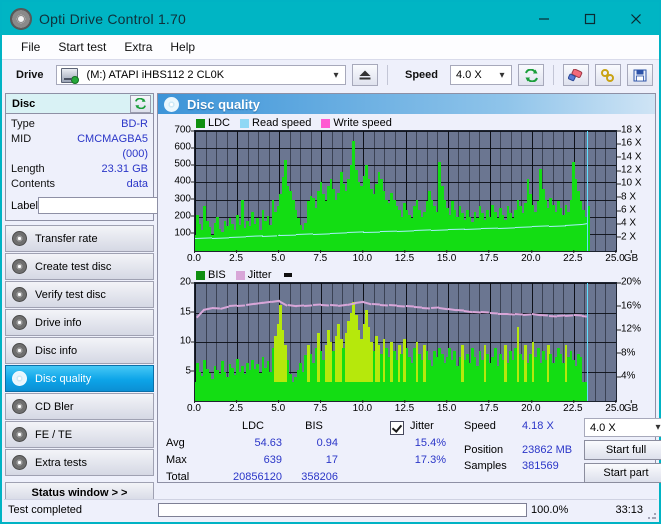  What do you see at coordinates (422, 426) in the screenshot?
I see `stats-col-jitter: Jitter` at bounding box center [422, 426].